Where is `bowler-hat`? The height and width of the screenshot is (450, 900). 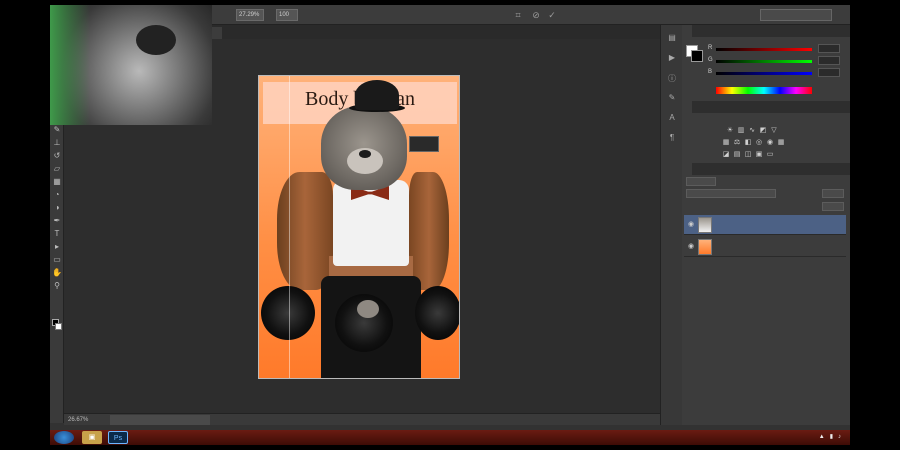
bowler-hat is located at coordinates (377, 95).